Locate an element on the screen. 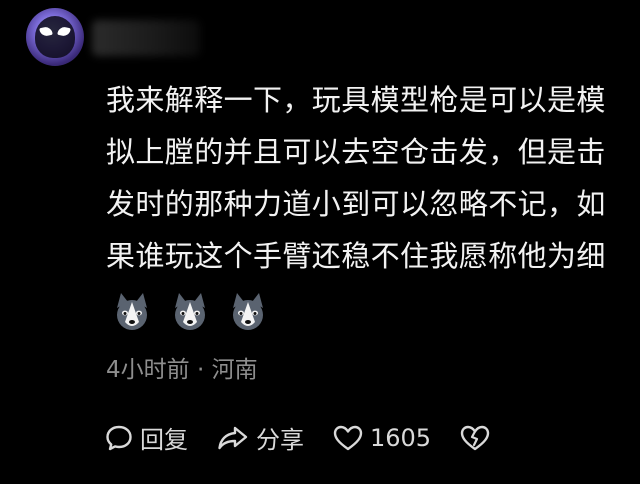 The width and height of the screenshot is (640, 484). reply-button: 回复 is located at coordinates (146, 437).